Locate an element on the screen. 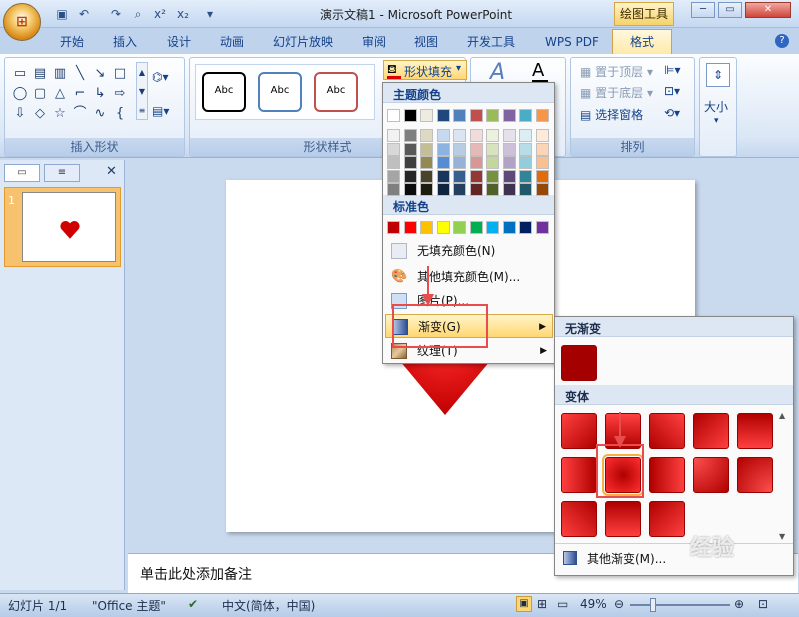 The height and width of the screenshot is (617, 799). slide-thumbnail-preview is located at coordinates (69, 227).